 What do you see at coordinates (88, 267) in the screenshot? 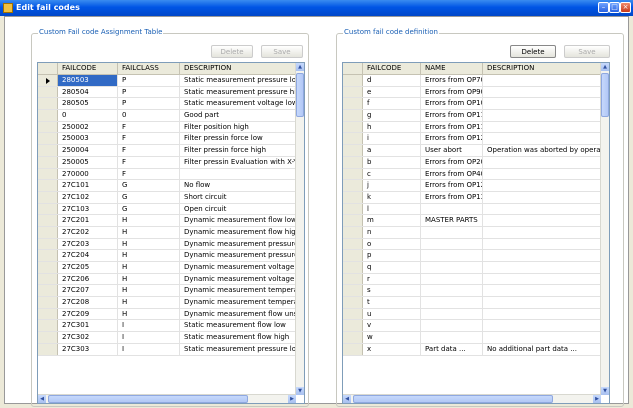
I see `table-cell: 27C205` at bounding box center [88, 267].